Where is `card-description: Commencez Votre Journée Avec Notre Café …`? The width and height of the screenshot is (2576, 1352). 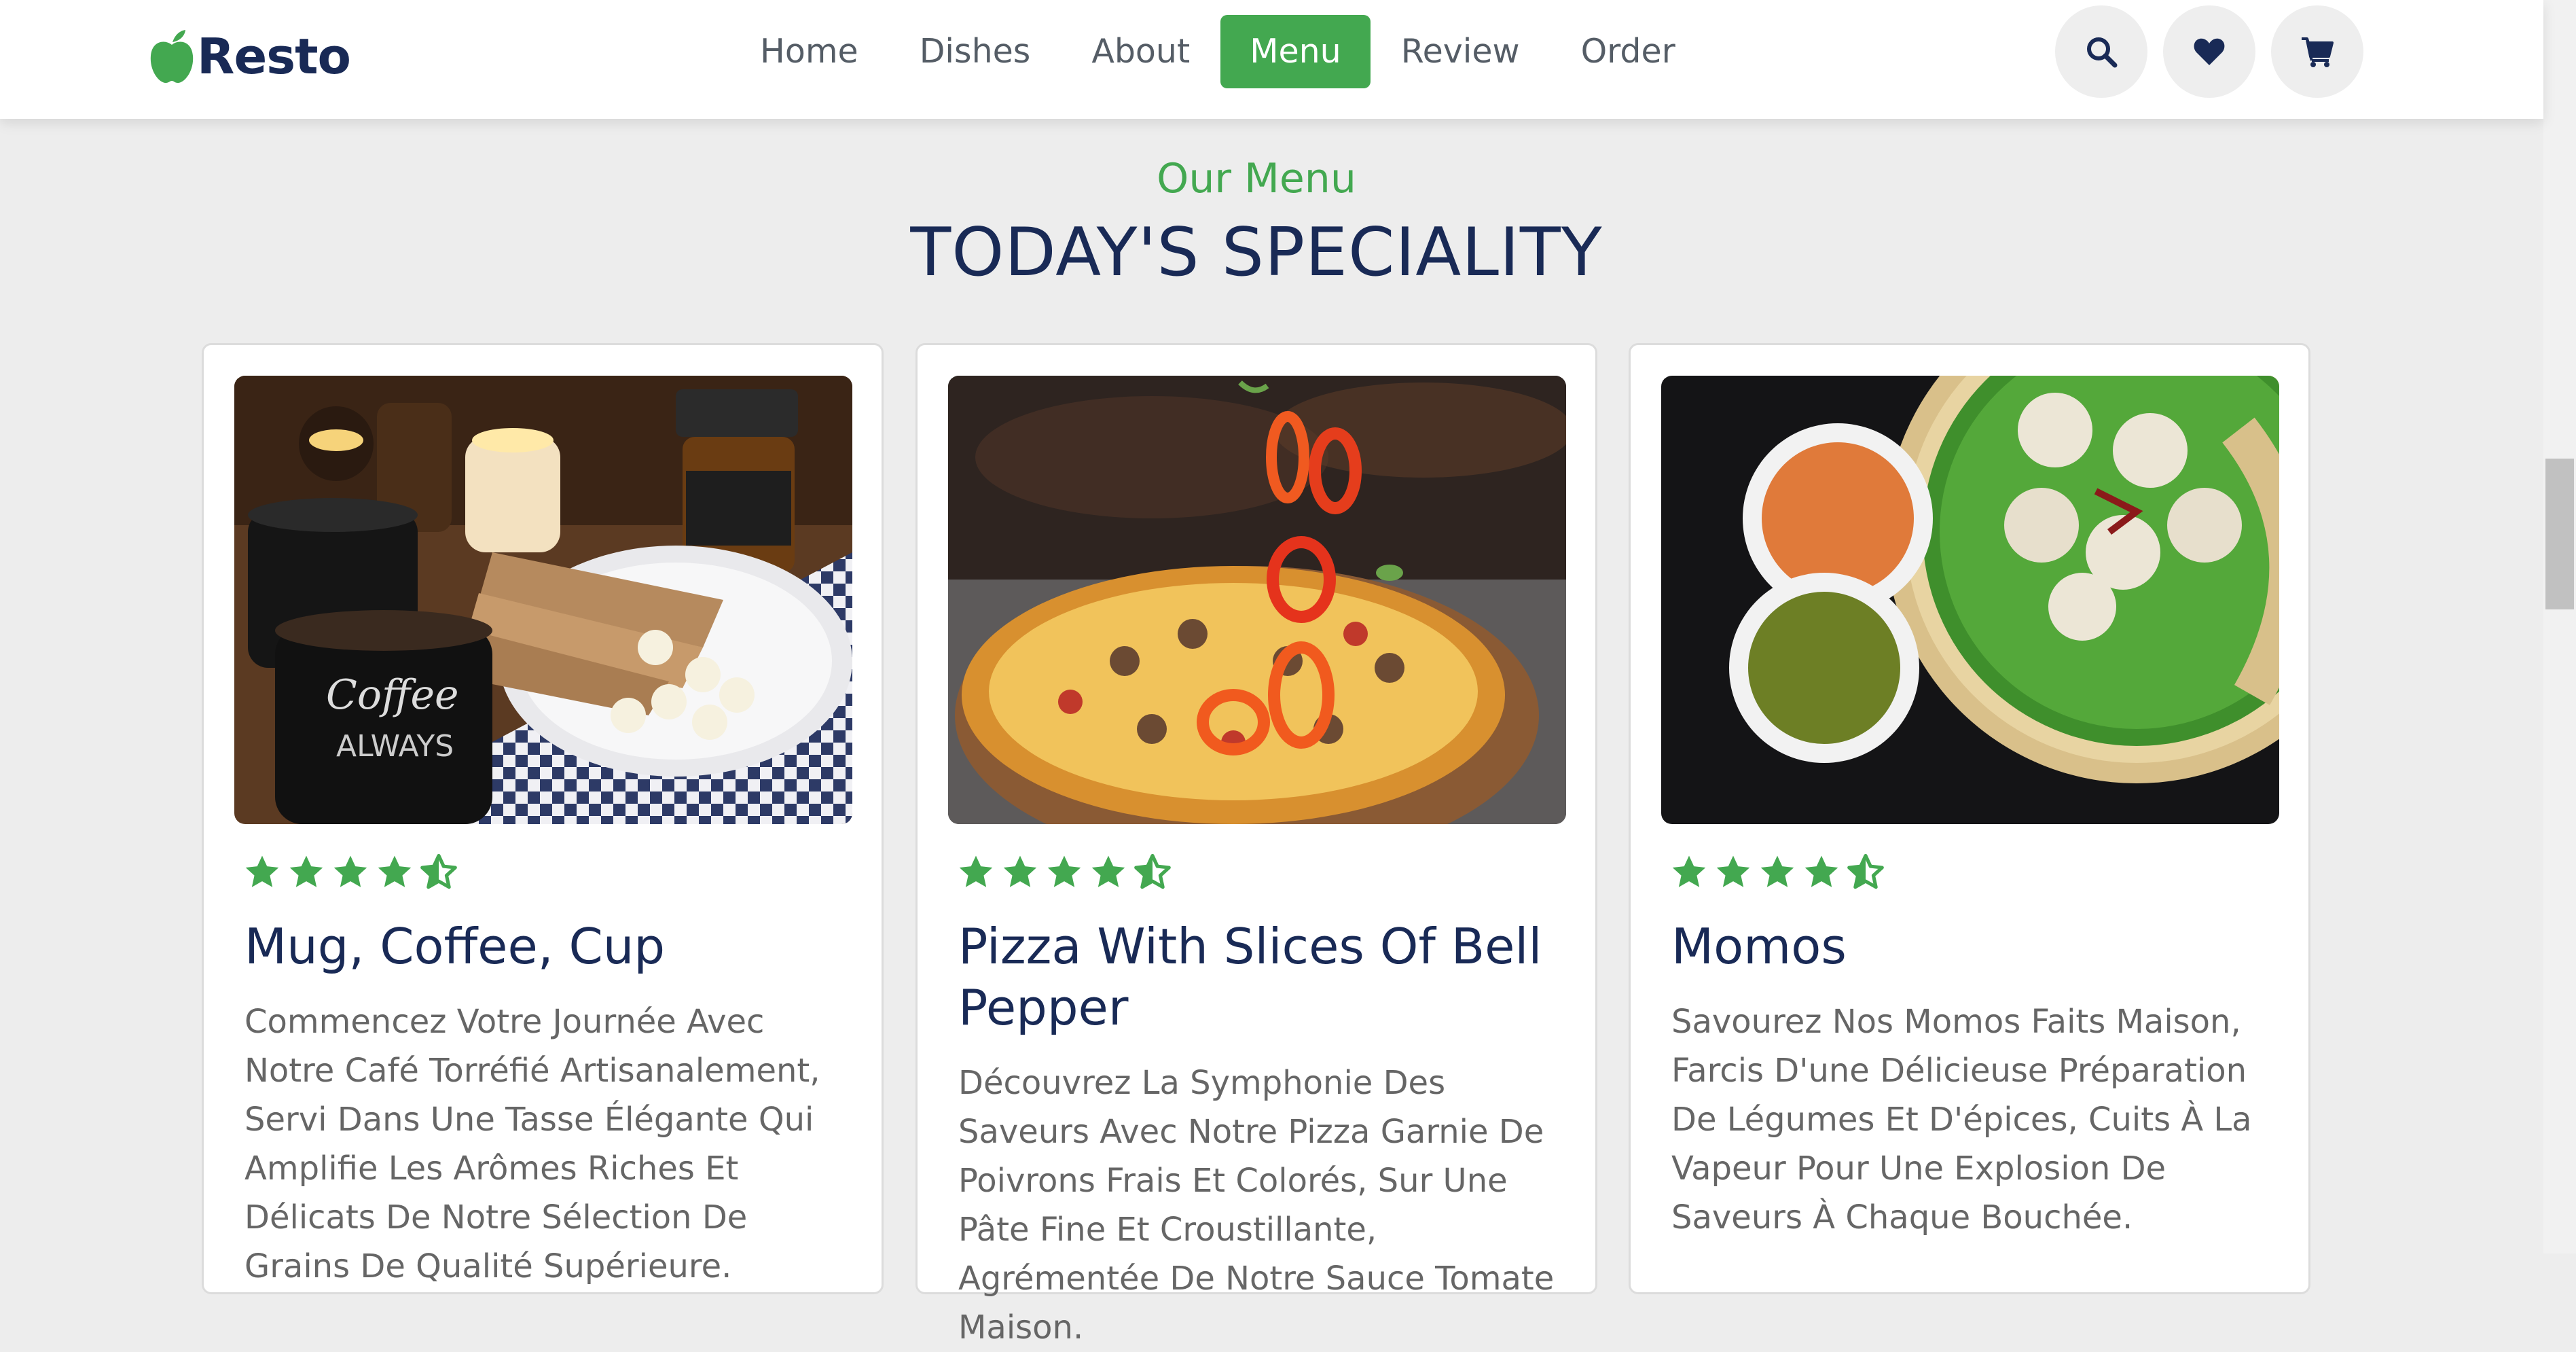
card-description: Commencez Votre Journée Avec Notre Café … is located at coordinates (532, 1144).